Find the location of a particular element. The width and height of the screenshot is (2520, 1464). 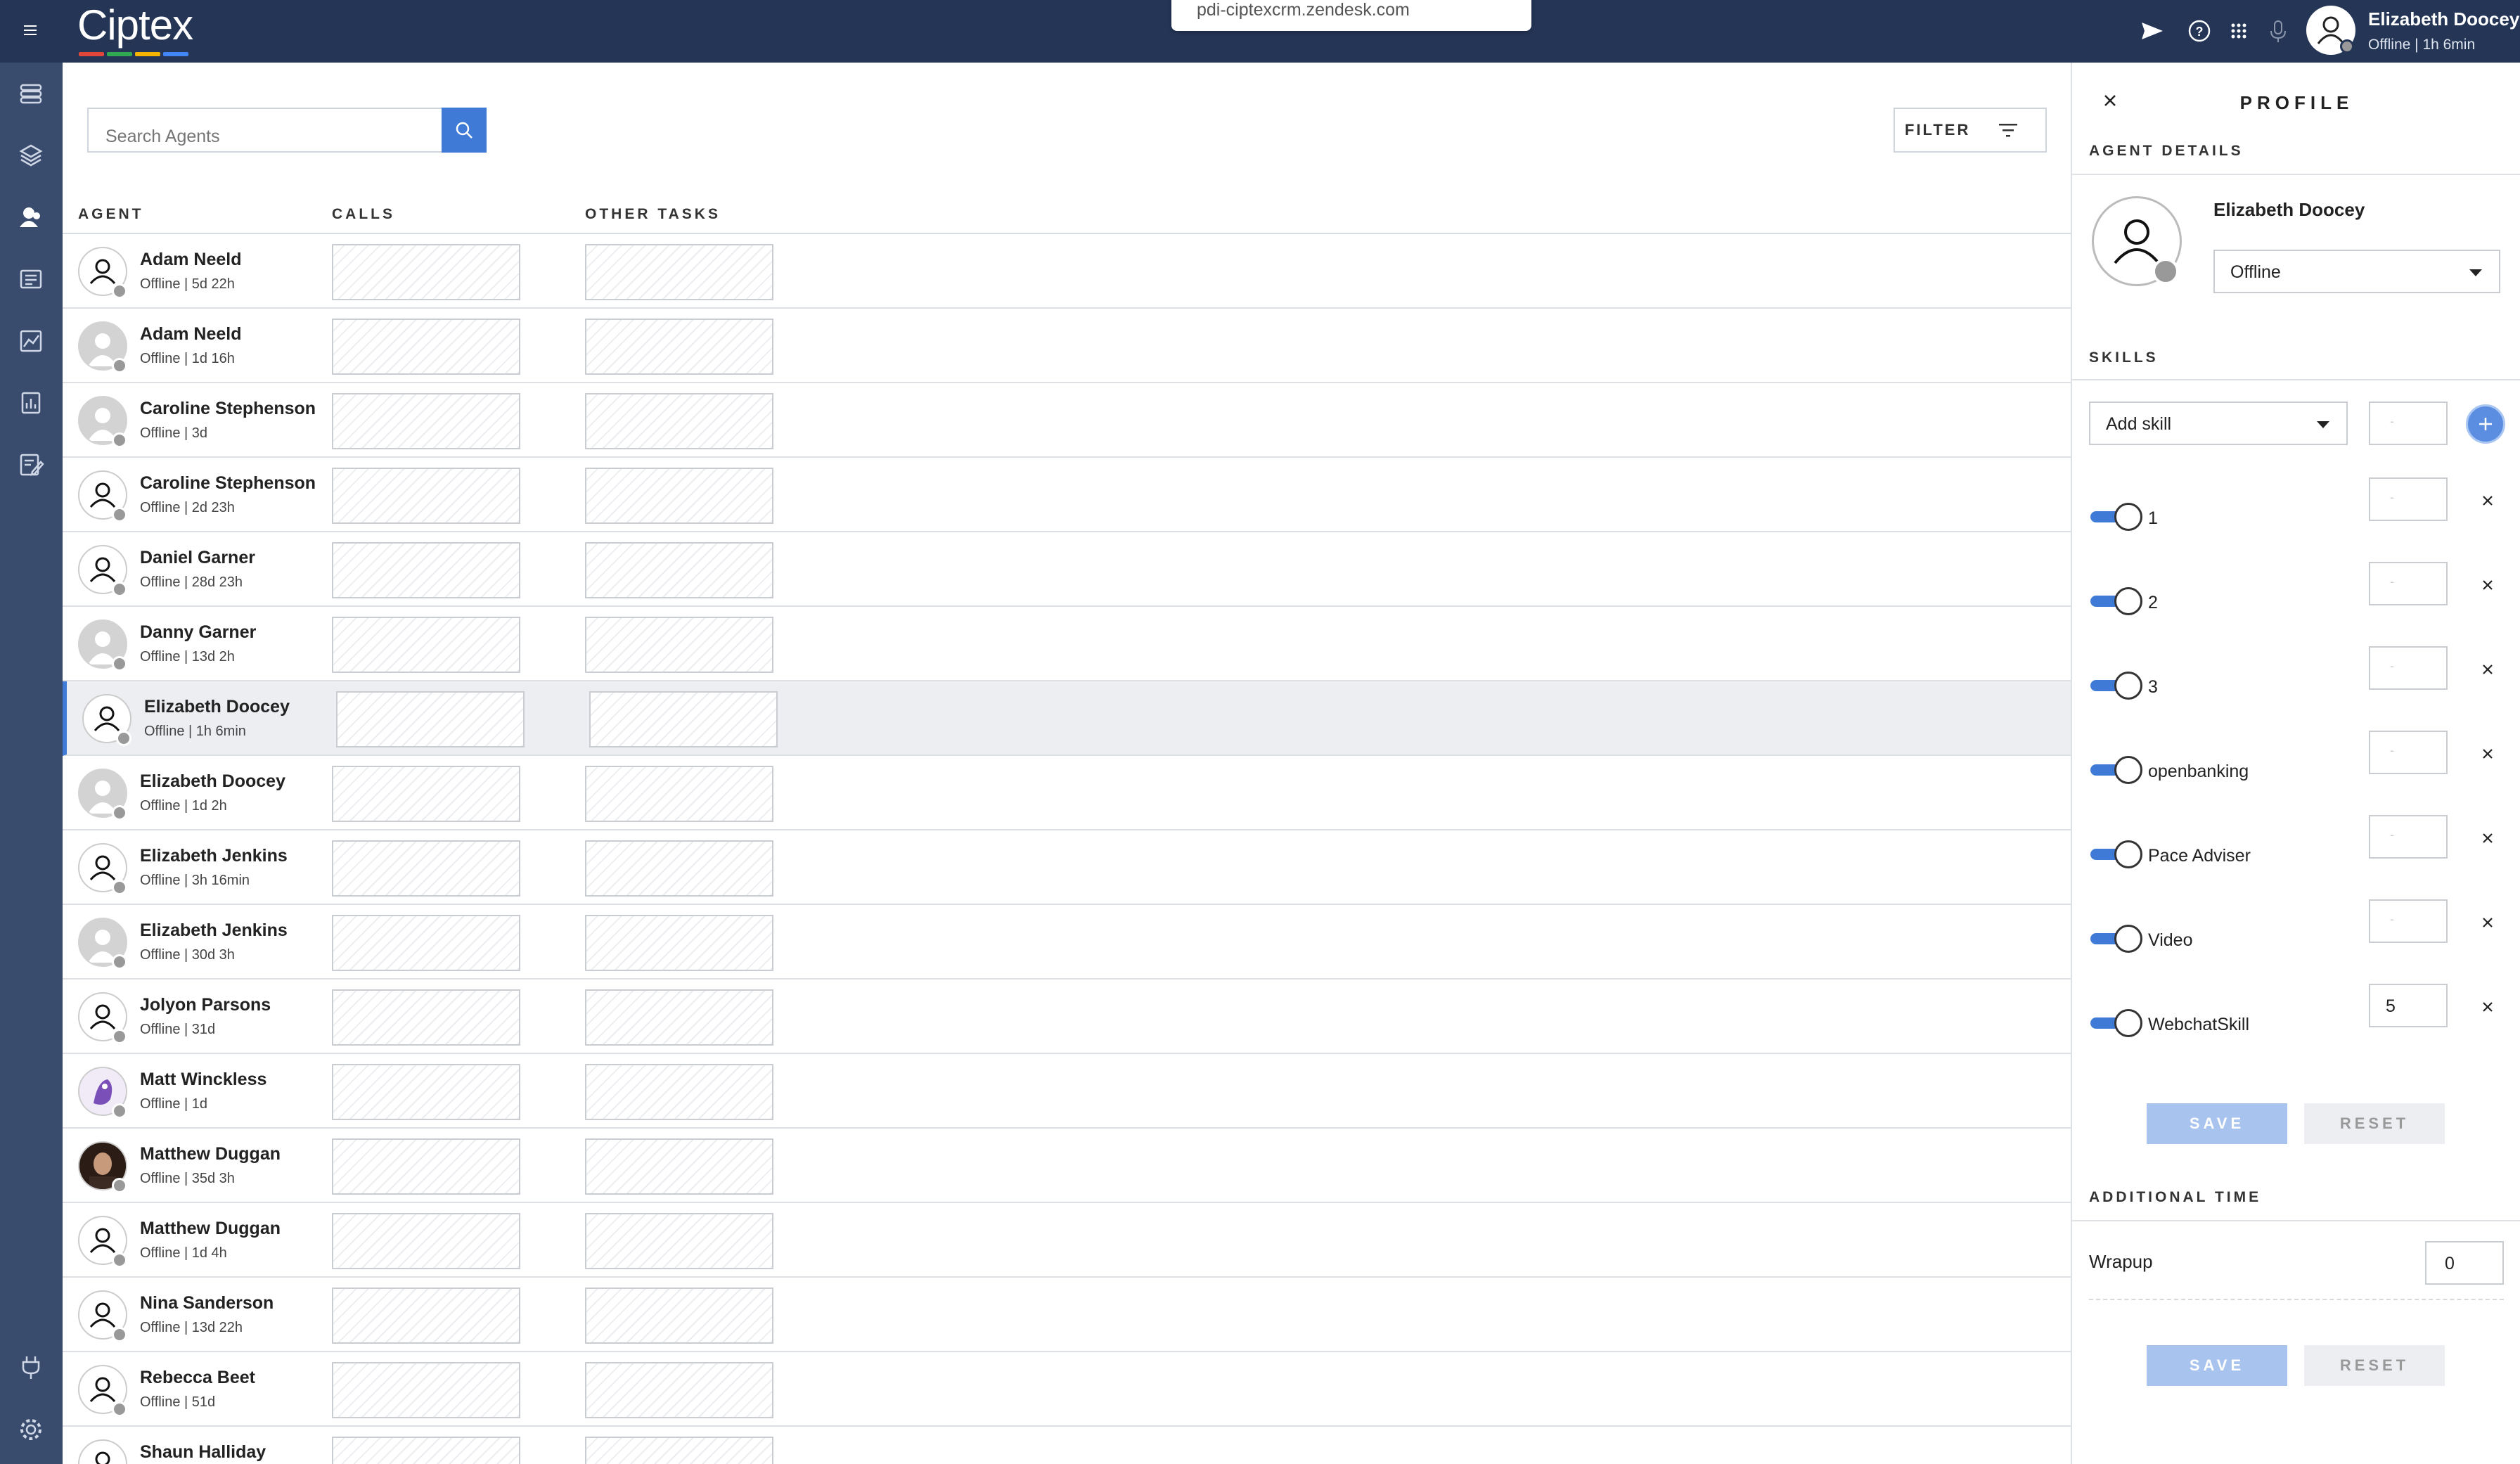

agent-row: Nina Sanderson Offline | 13d 22h is located at coordinates (1067, 1315).